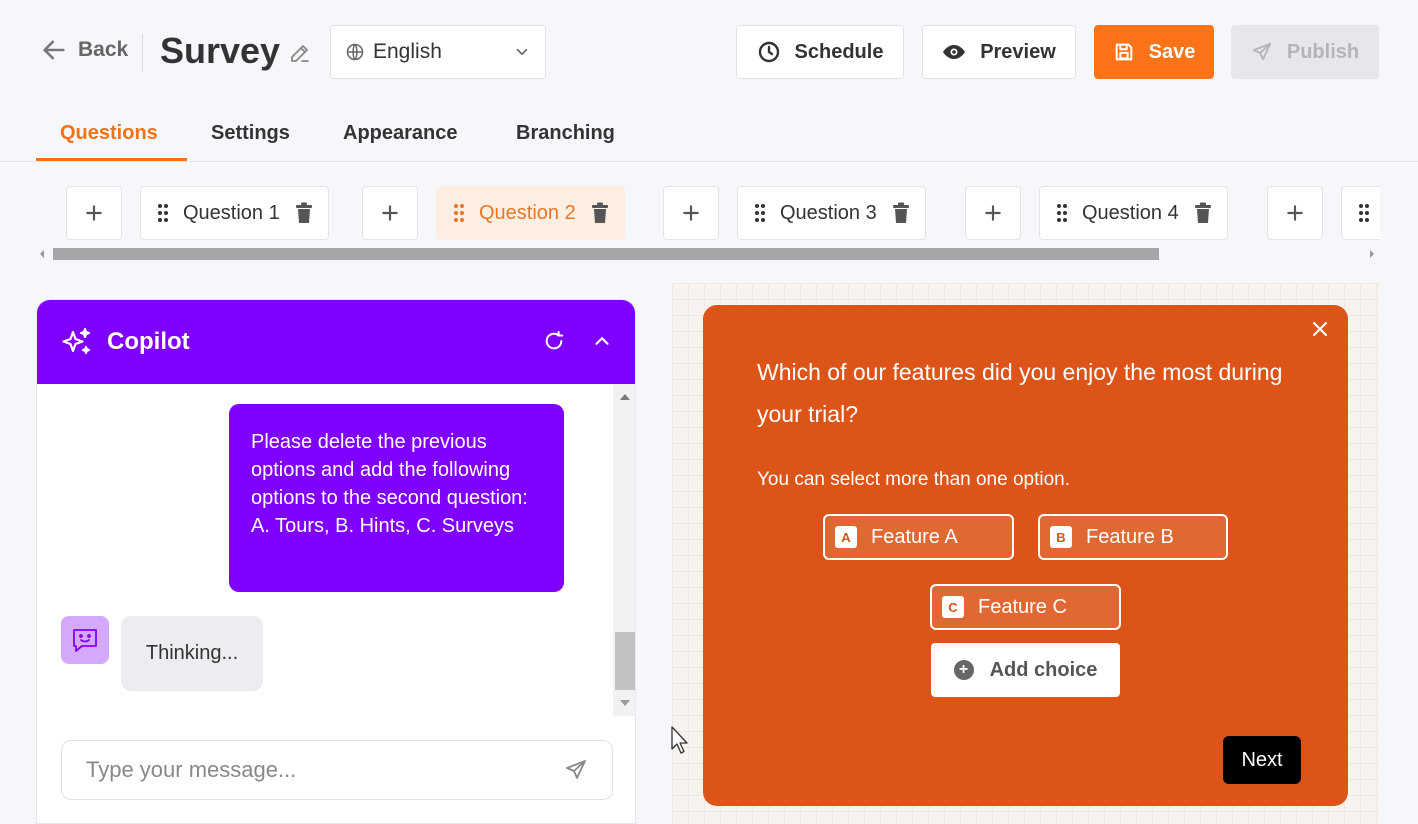  I want to click on eye-icon, so click(954, 52).